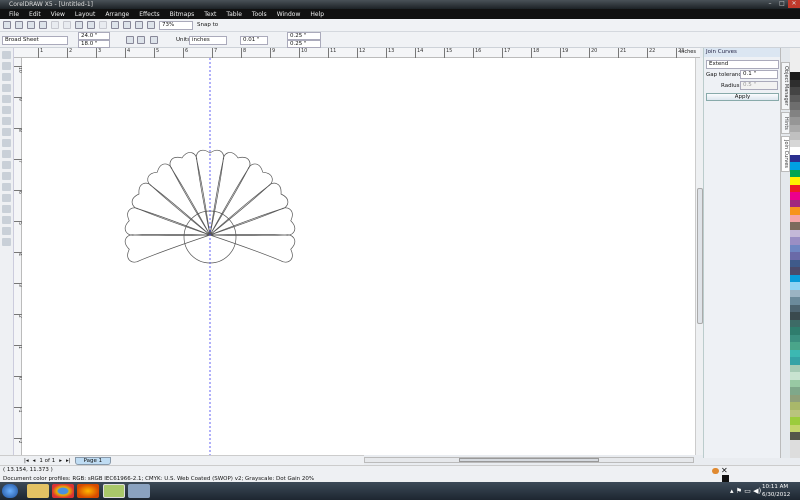  Describe the element at coordinates (139, 491) in the screenshot. I see `paint-icon` at that location.